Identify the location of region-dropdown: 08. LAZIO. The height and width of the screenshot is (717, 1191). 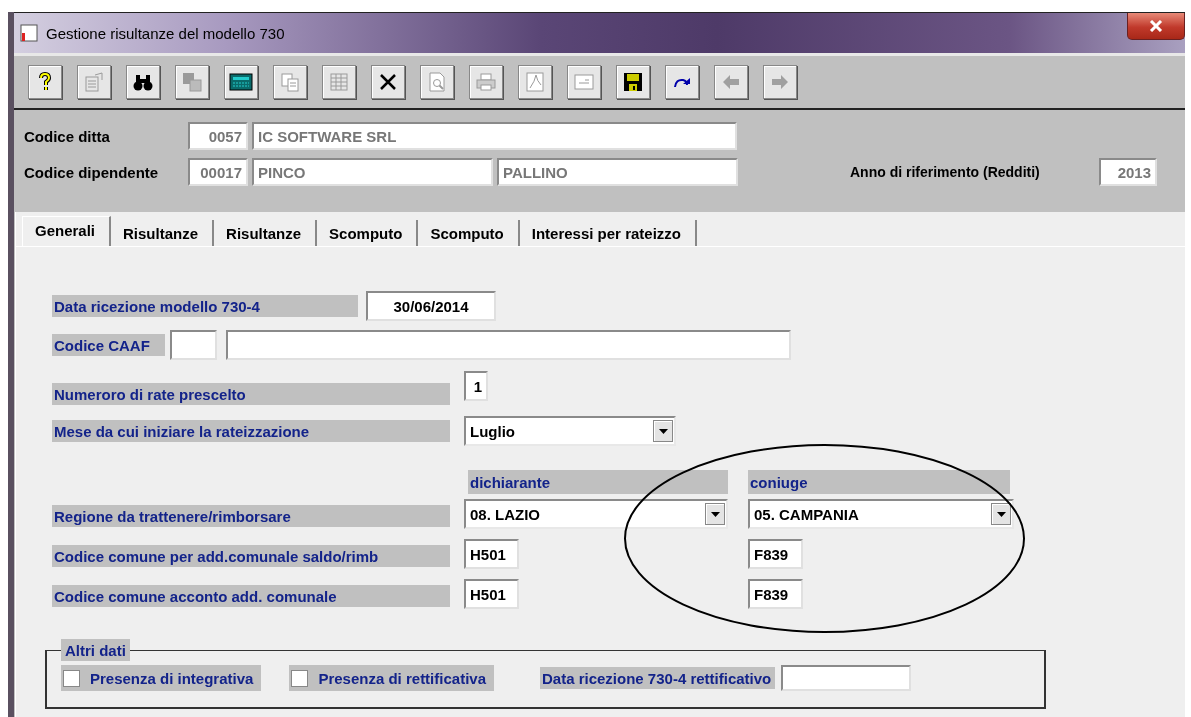
(596, 514).